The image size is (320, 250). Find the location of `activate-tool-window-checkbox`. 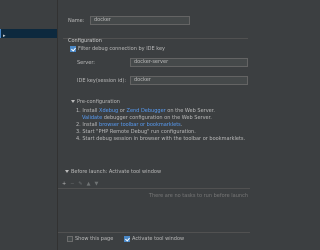

activate-tool-window-checkbox is located at coordinates (127, 239).